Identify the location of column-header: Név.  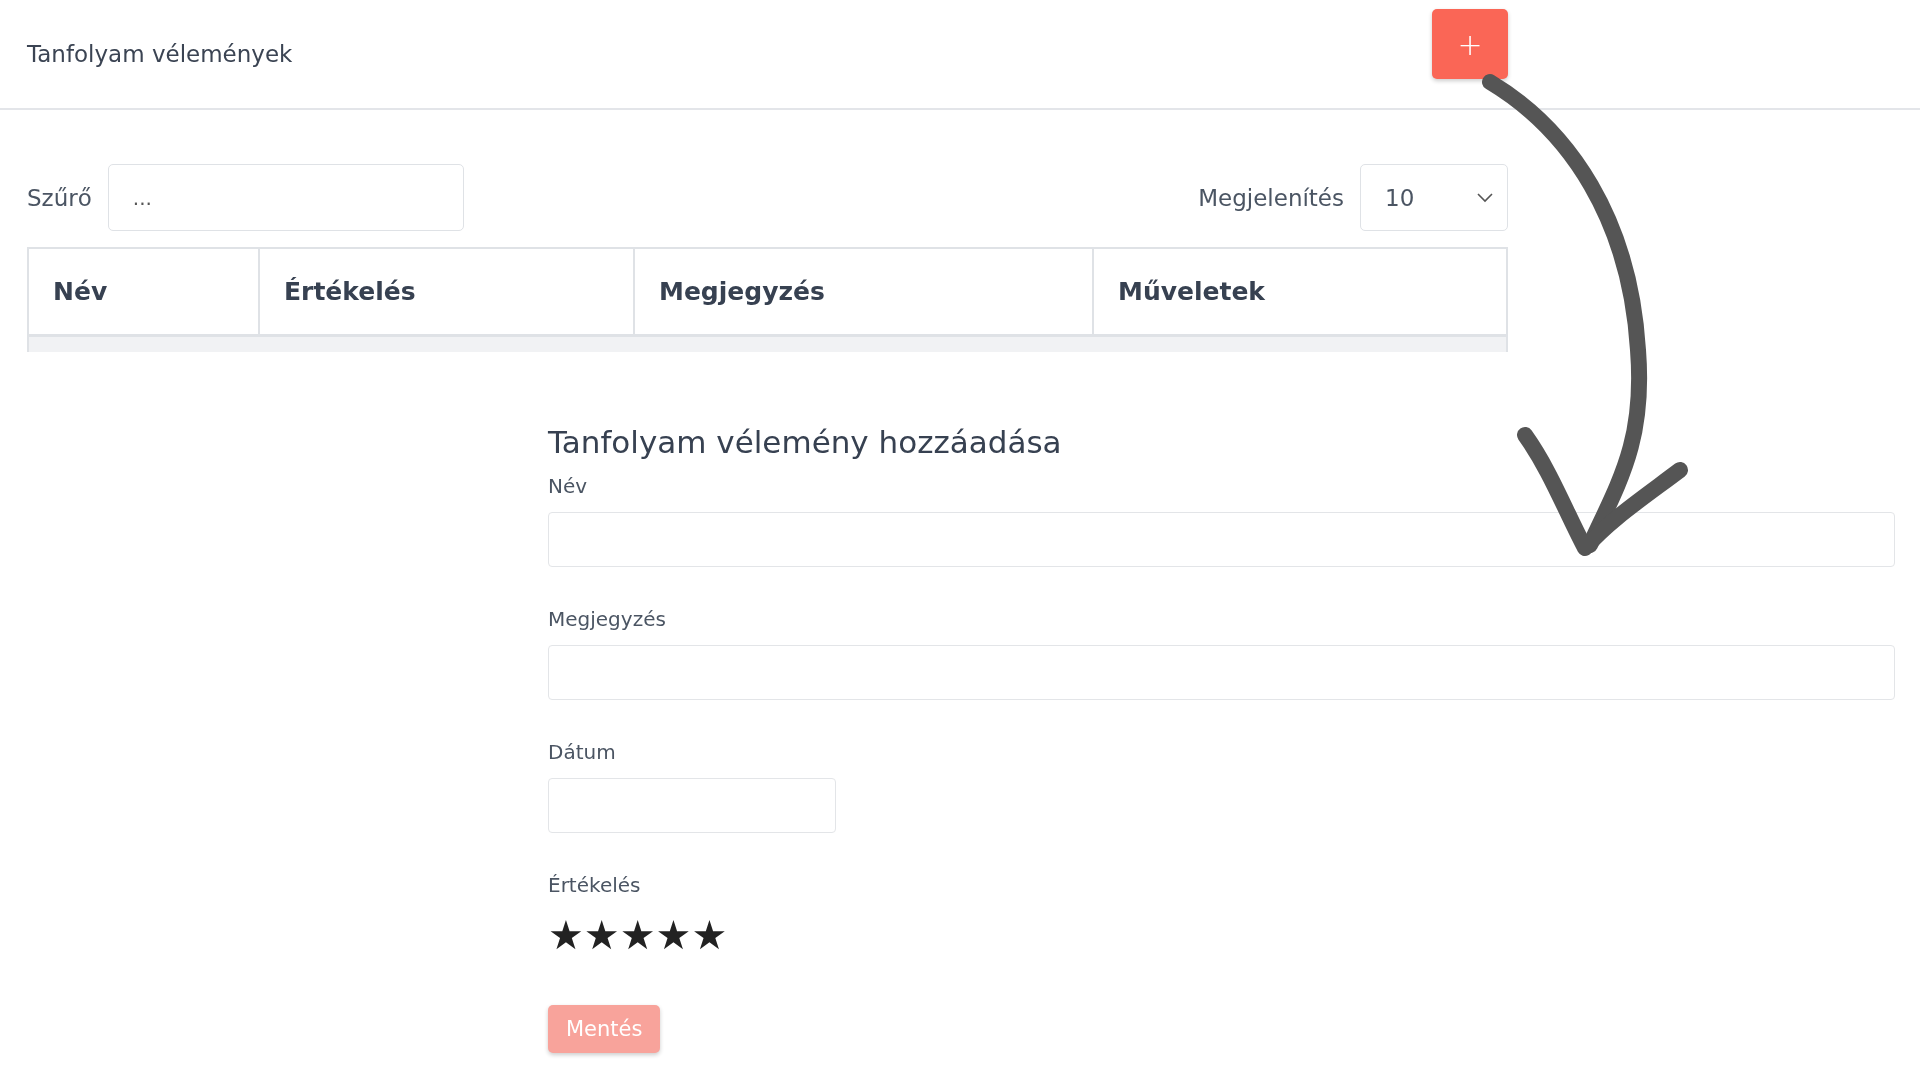
(80, 291).